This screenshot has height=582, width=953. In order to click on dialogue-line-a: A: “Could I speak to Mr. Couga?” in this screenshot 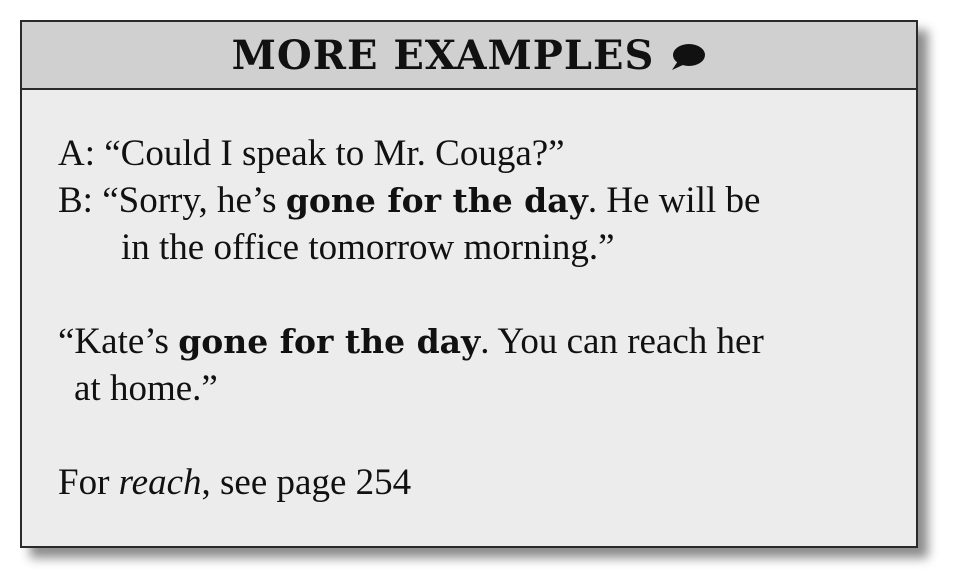, I will do `click(477, 153)`.